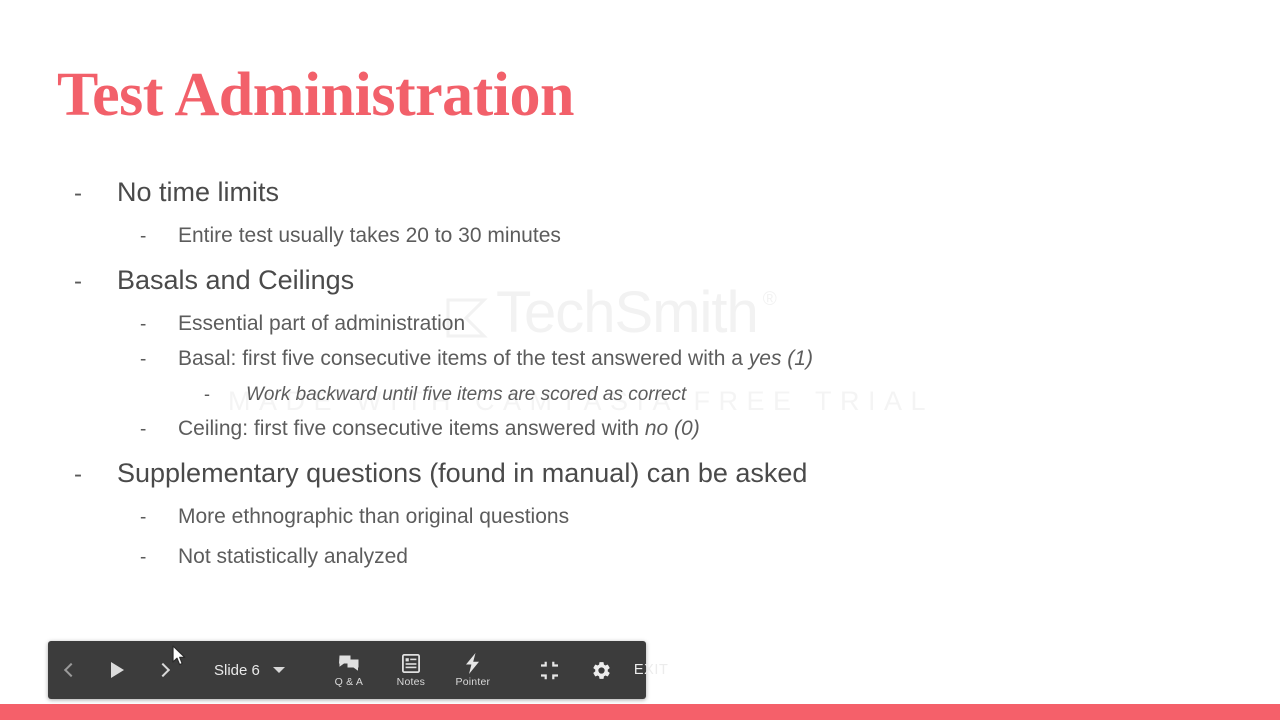 This screenshot has width=1280, height=720. I want to click on speech-bubbles-icon, so click(348, 664).